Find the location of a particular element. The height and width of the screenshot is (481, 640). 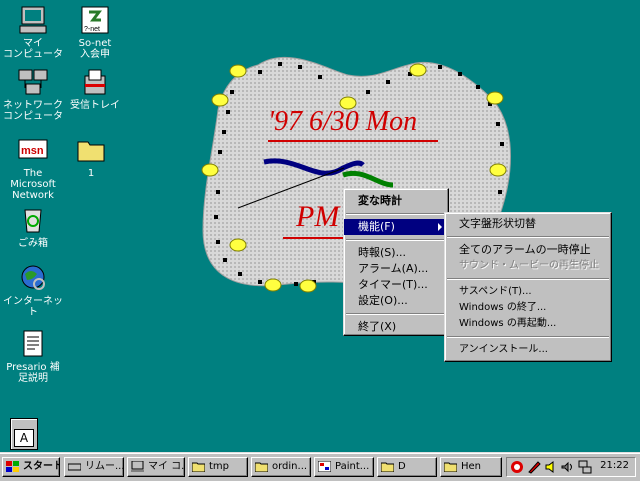

desktop-icon-label: So-net 入会申 is located at coordinates (95, 49).